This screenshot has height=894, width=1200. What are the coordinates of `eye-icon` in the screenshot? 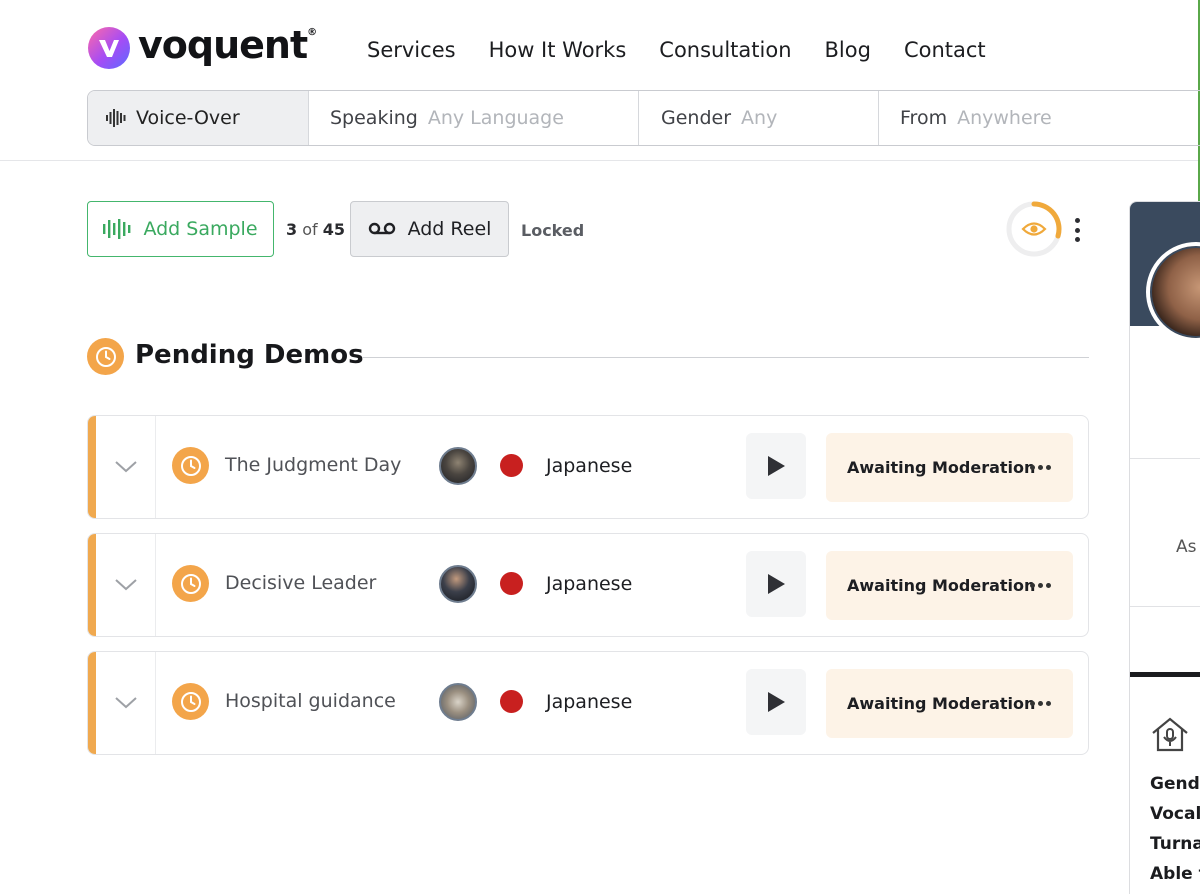 It's located at (1034, 229).